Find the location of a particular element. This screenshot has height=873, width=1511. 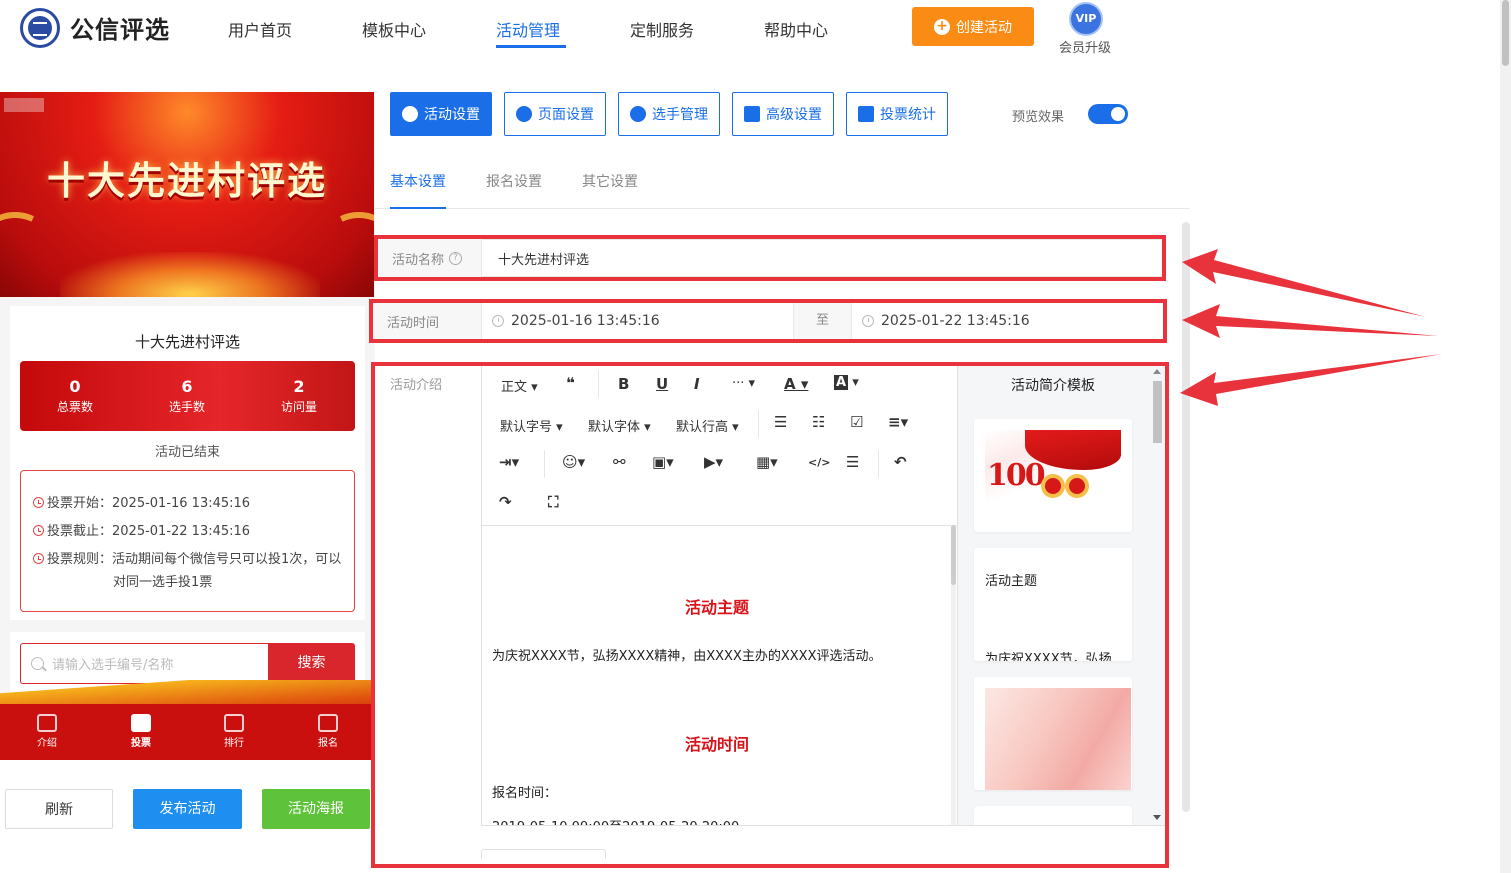

bottom-nav-signup: 报名 is located at coordinates (328, 731).